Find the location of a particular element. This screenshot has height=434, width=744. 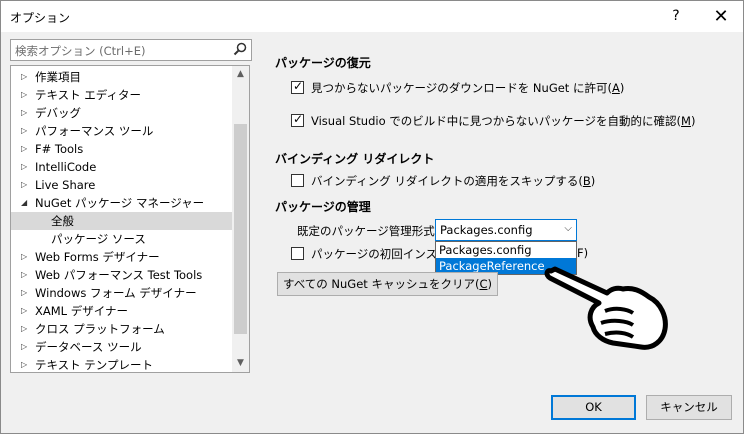

tree-item: ▷ パフォーマンス ツール is located at coordinates (122, 131).